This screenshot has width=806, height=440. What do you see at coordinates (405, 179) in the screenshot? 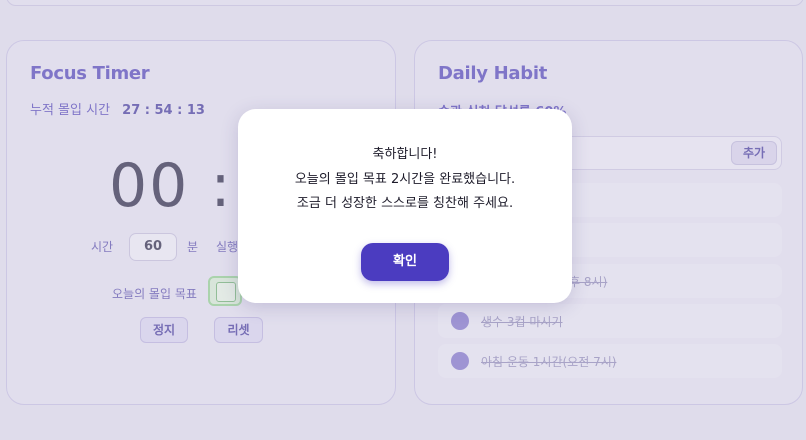
I see `dialog-message: 오늘의 몰입 목표 2시간을 완료했습니다.` at bounding box center [405, 179].